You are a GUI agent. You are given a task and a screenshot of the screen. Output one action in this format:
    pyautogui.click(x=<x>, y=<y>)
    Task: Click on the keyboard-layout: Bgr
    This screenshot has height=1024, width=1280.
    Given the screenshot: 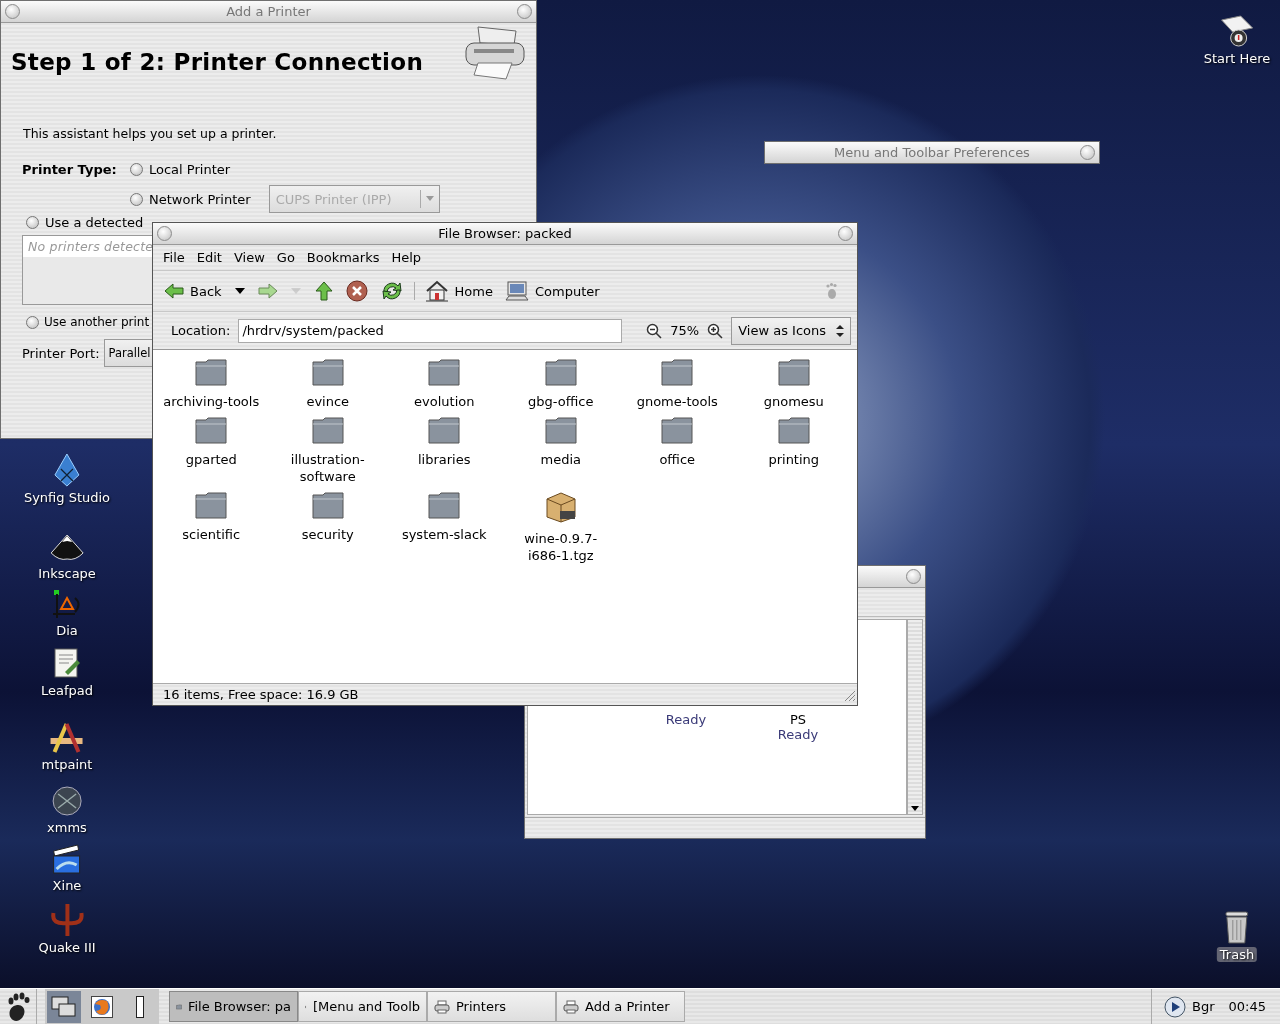 What is the action you would take?
    pyautogui.click(x=1203, y=1006)
    